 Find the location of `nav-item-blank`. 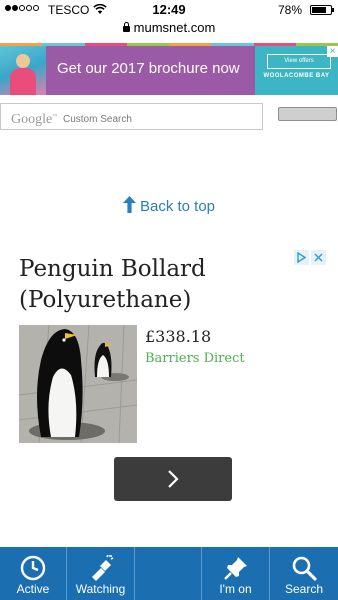

nav-item-blank is located at coordinates (168, 573).